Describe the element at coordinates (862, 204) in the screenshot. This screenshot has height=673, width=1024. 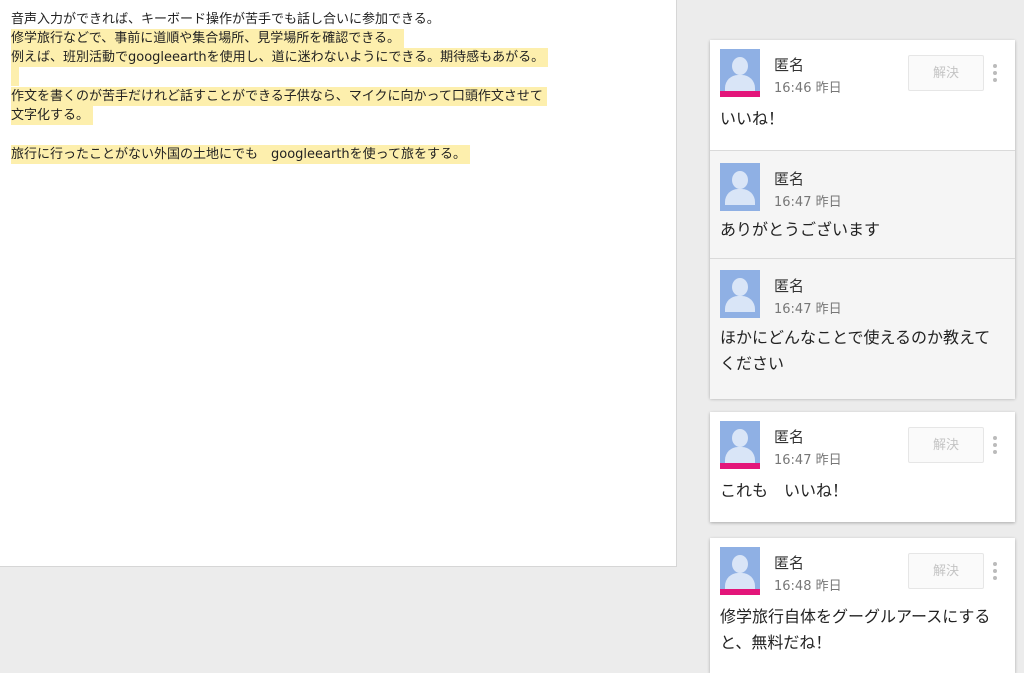
I see `comment-reply: 匿名 16:47 昨日 ありがとうございます` at that location.